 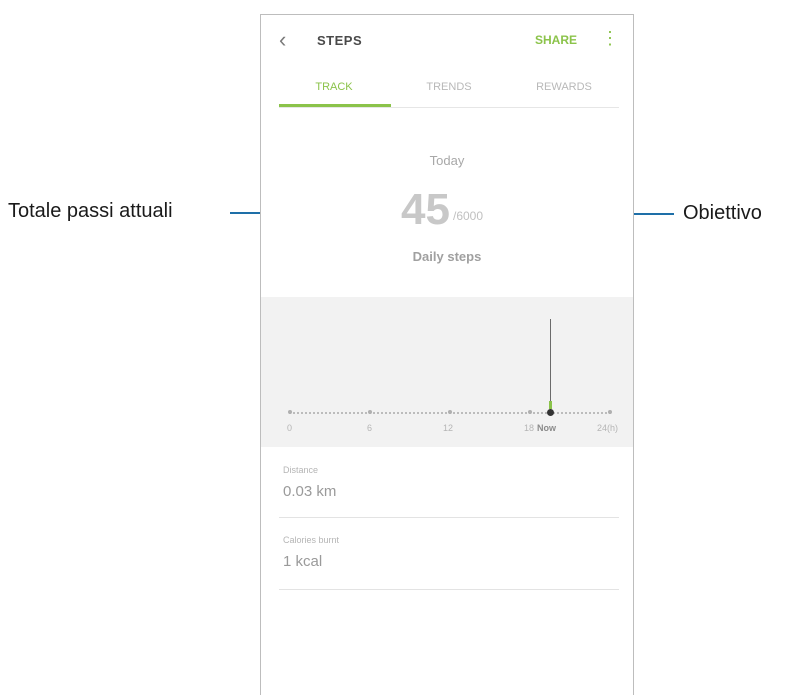 I want to click on share-button: SHARE, so click(x=556, y=40).